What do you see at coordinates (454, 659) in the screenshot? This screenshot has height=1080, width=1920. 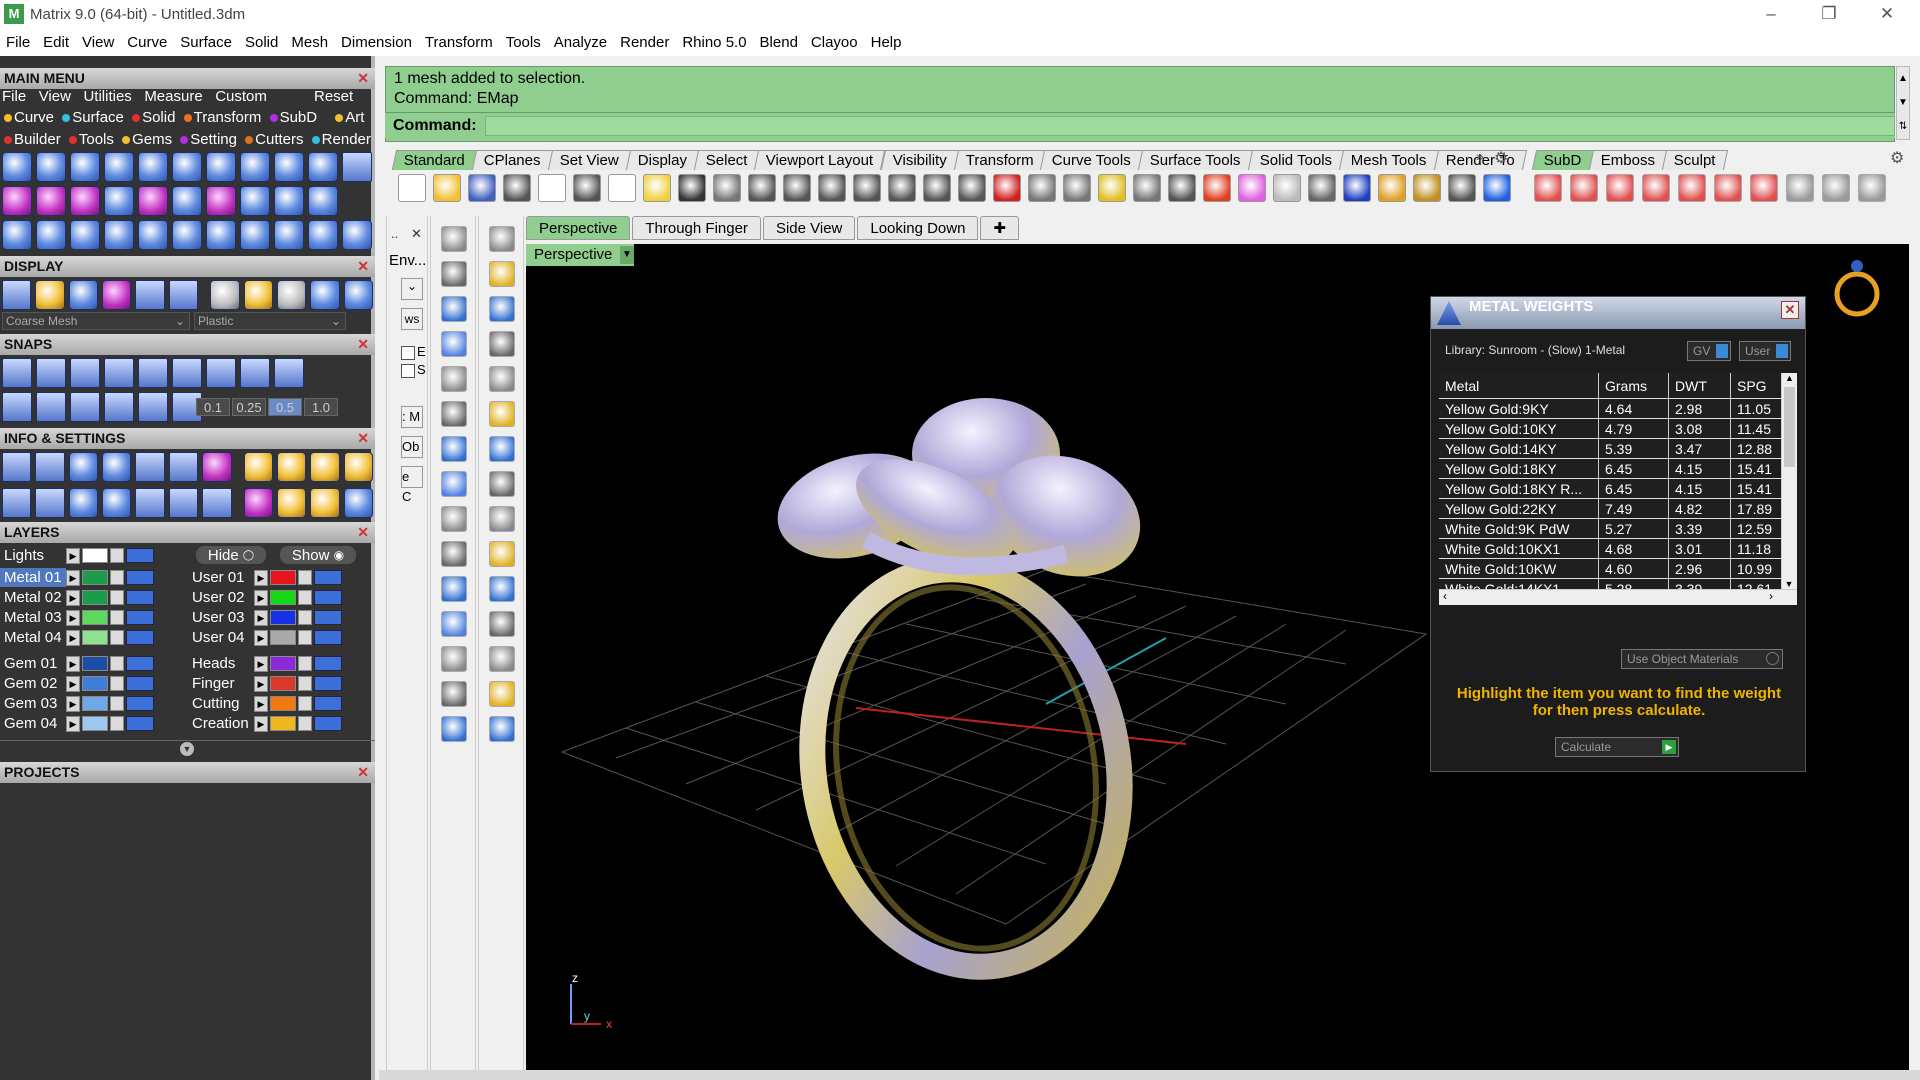 I see `text-icon` at bounding box center [454, 659].